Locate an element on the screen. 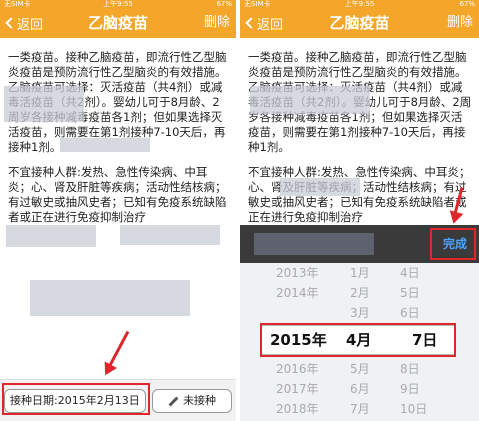 The width and height of the screenshot is (479, 421). picker-month: 7月 is located at coordinates (360, 409).